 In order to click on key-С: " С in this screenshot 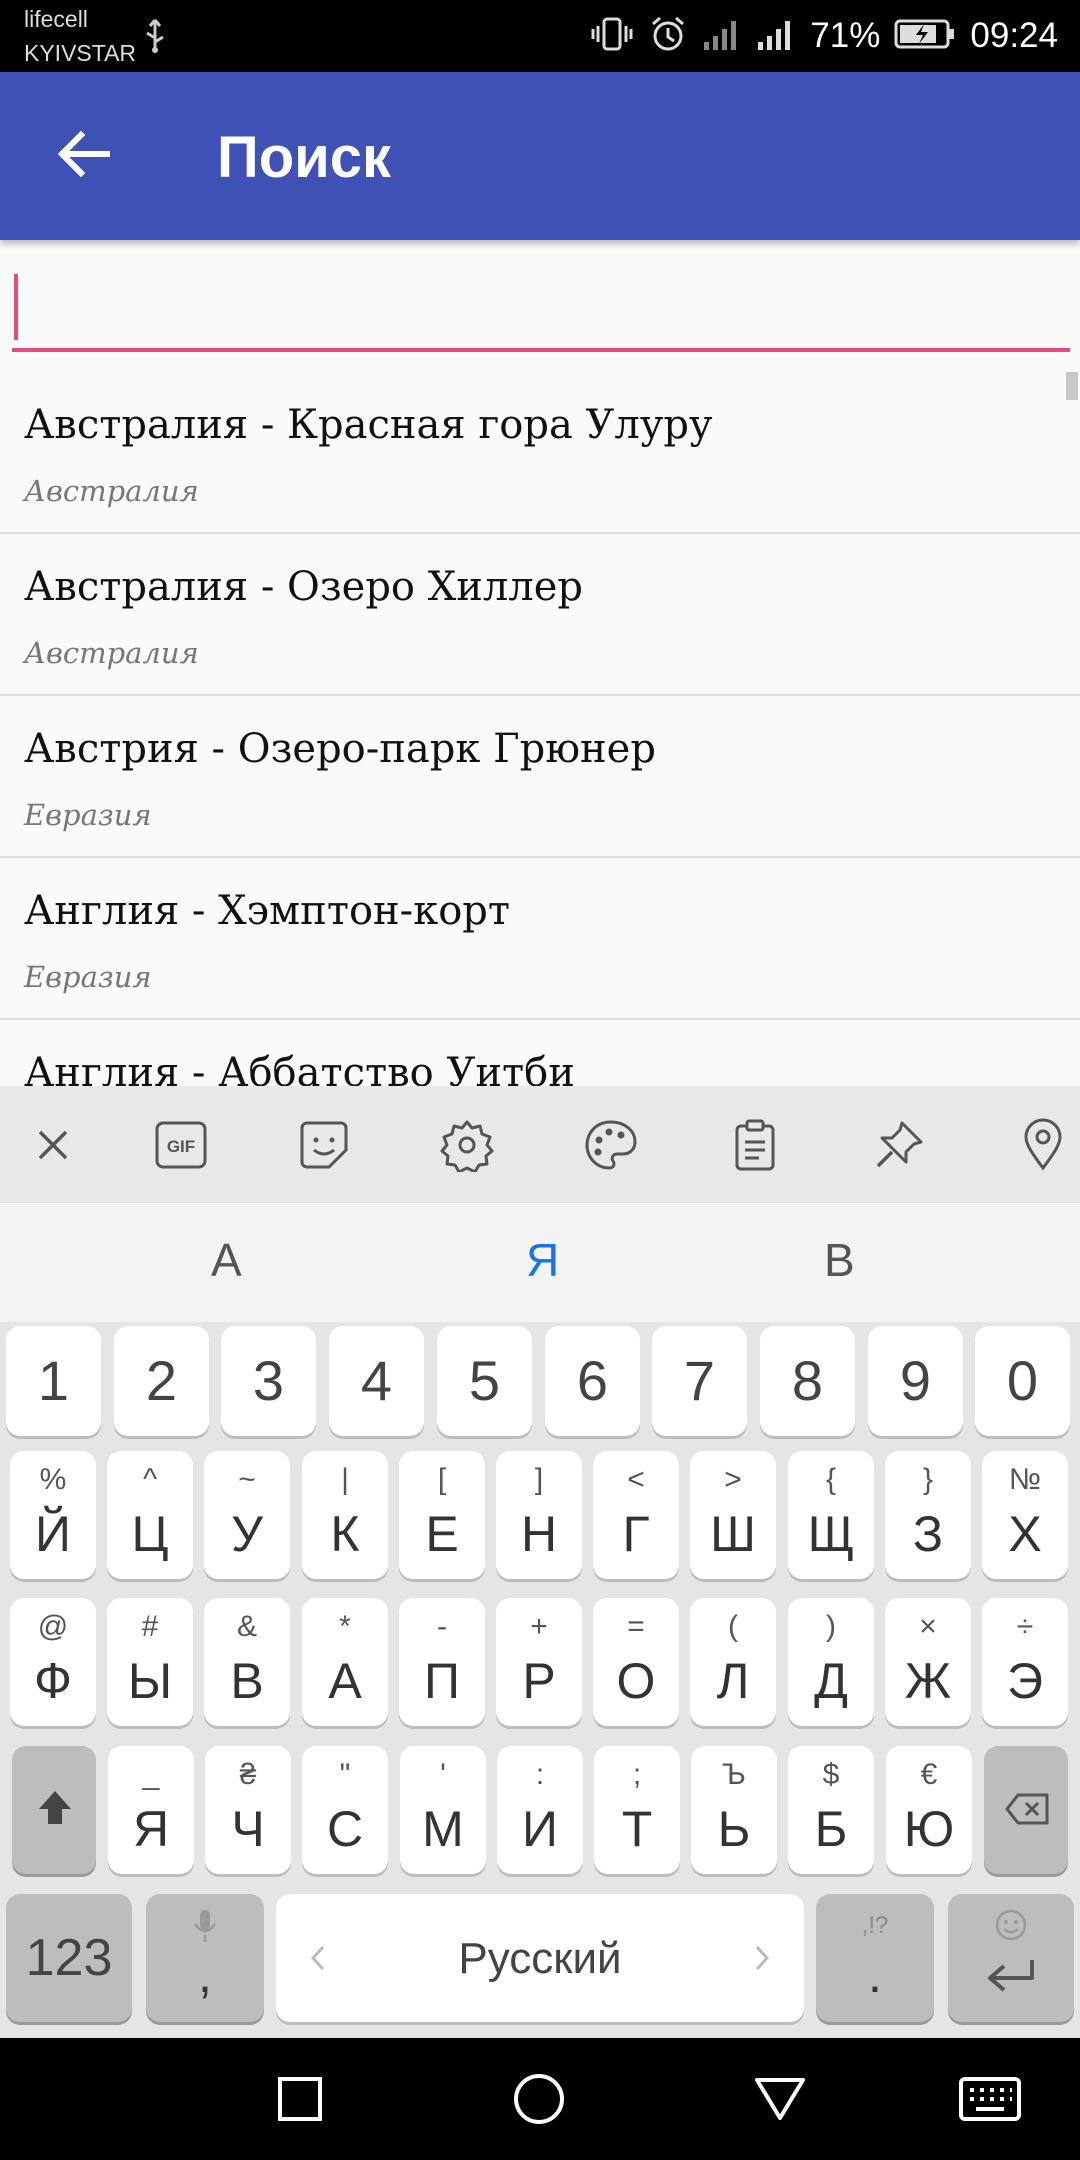, I will do `click(345, 1810)`.